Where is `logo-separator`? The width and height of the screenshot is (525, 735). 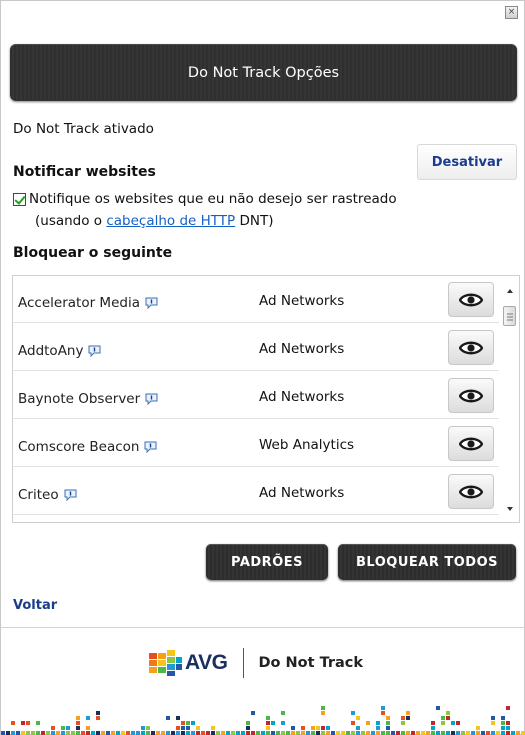 logo-separator is located at coordinates (244, 663).